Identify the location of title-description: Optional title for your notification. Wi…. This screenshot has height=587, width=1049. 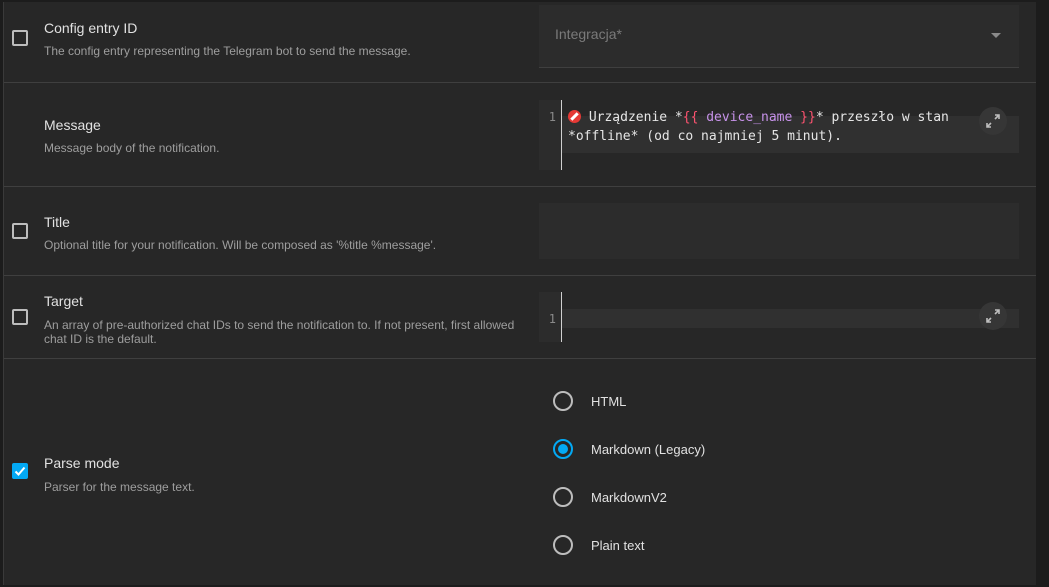
(240, 245).